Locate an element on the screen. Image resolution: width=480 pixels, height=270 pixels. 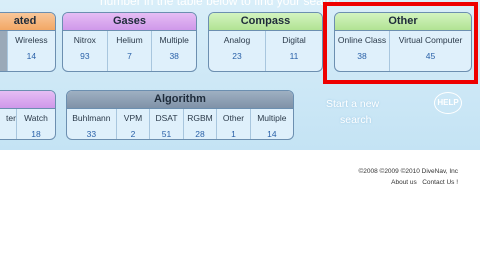
category-cell-digital: Digital 11 is located at coordinates (294, 51).